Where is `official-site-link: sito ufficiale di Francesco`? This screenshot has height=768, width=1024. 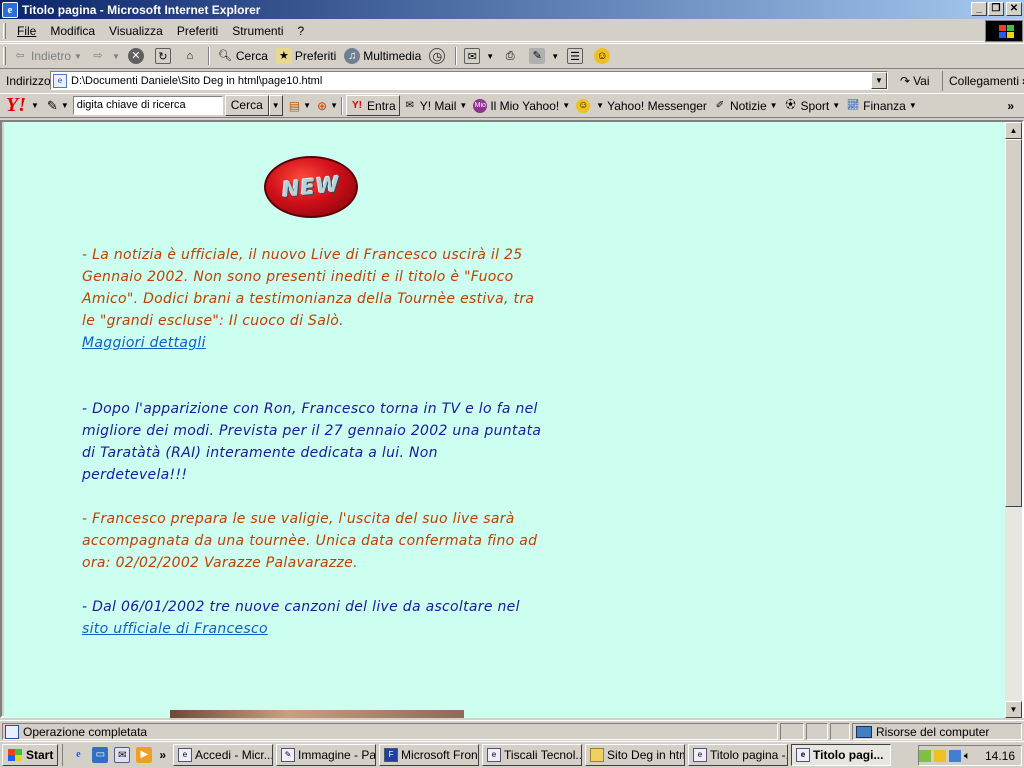 official-site-link: sito ufficiale di Francesco is located at coordinates (175, 629).